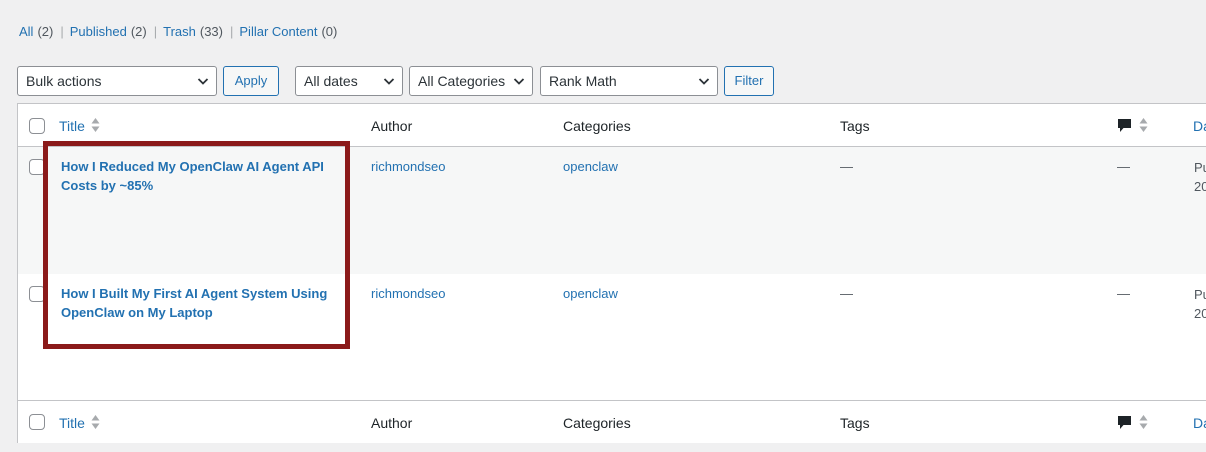 The image size is (1206, 452). What do you see at coordinates (855, 423) in the screenshot?
I see `footer-tags: Tags` at bounding box center [855, 423].